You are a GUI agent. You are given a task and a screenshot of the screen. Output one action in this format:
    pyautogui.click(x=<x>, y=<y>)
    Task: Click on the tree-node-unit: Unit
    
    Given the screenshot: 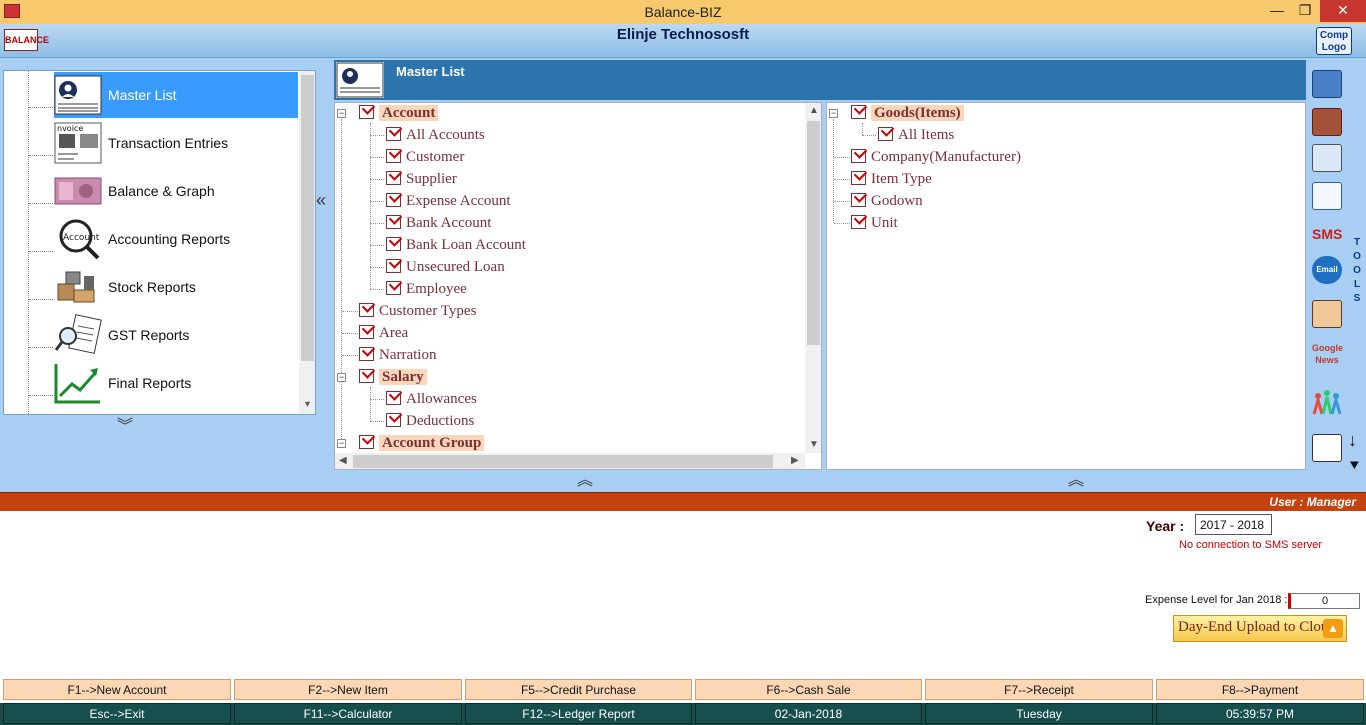 What is the action you would take?
    pyautogui.click(x=874, y=223)
    